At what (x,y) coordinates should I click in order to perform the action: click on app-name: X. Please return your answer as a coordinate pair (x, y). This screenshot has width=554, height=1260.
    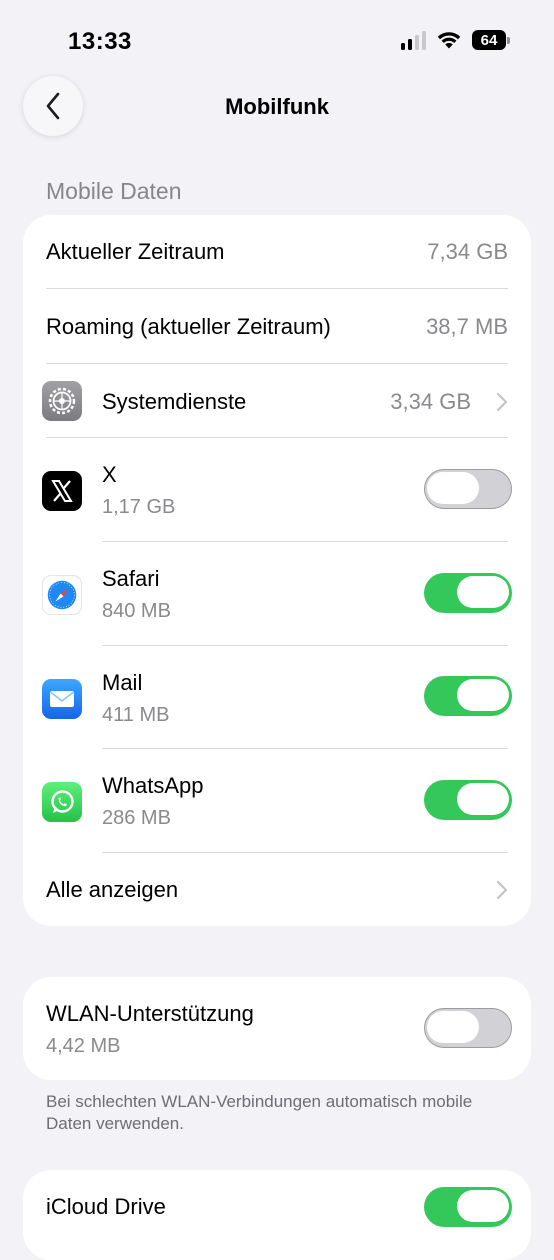
    Looking at the image, I should click on (109, 474).